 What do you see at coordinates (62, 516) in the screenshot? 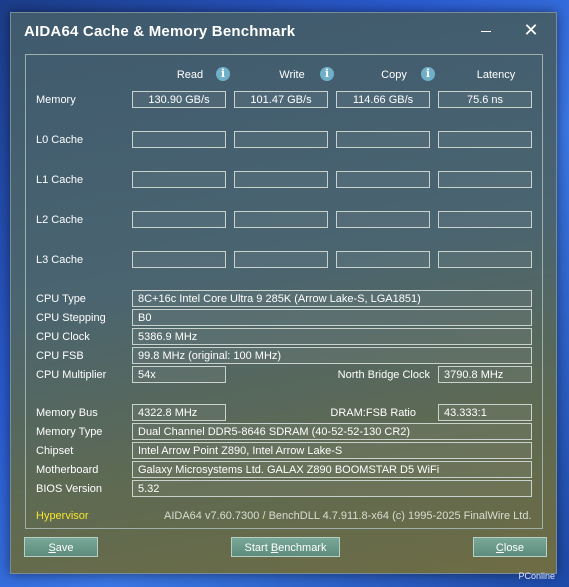
I see `hypervisor-link: Hypervisor` at bounding box center [62, 516].